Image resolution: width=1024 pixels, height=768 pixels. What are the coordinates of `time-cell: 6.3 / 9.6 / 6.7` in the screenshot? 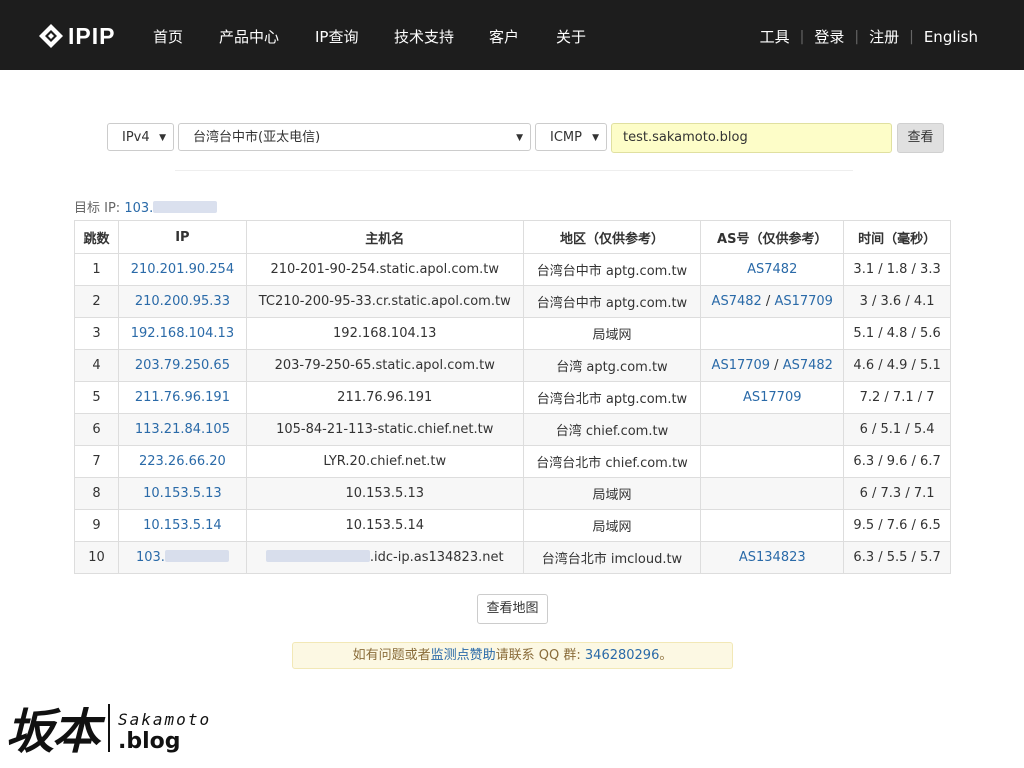 It's located at (897, 461).